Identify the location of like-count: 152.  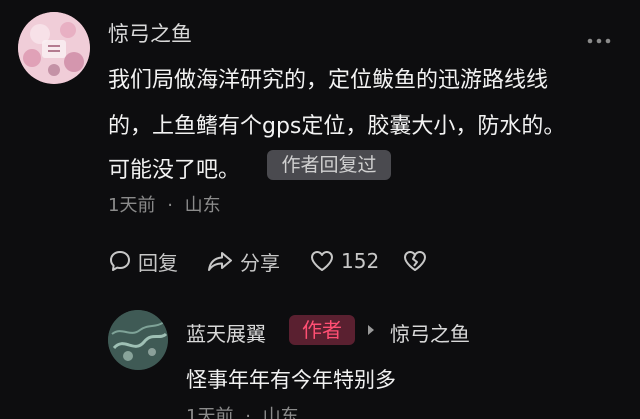
(360, 261).